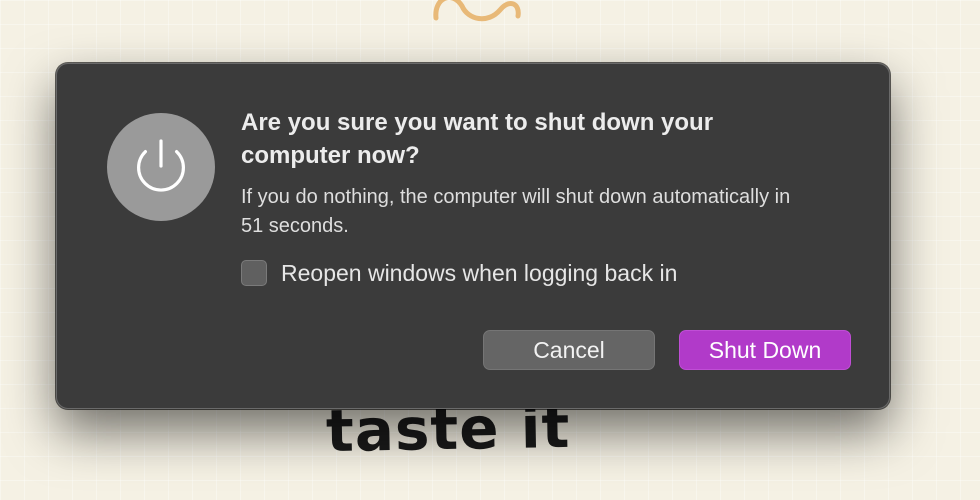 The image size is (980, 500). What do you see at coordinates (765, 350) in the screenshot?
I see `shut-down-button: Shut Down` at bounding box center [765, 350].